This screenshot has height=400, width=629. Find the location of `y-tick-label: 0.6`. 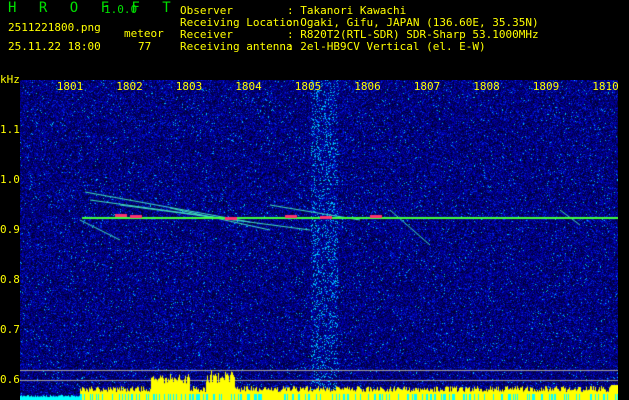

y-tick-label: 0.6 is located at coordinates (10, 379).